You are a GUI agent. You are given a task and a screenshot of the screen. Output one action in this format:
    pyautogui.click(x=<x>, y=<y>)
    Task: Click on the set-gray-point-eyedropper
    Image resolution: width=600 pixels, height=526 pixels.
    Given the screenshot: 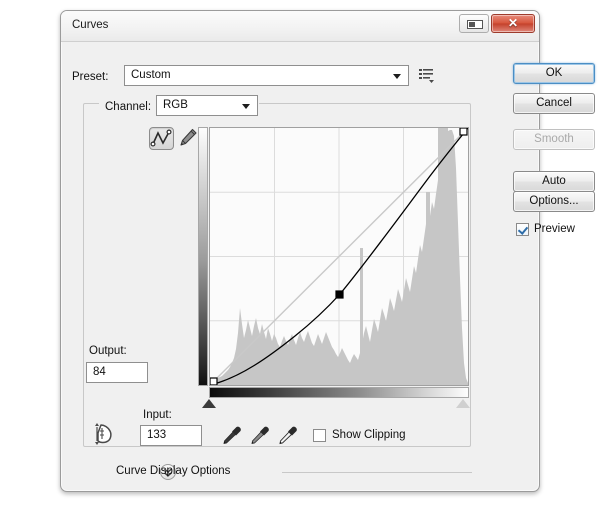 What is the action you would take?
    pyautogui.click(x=260, y=435)
    